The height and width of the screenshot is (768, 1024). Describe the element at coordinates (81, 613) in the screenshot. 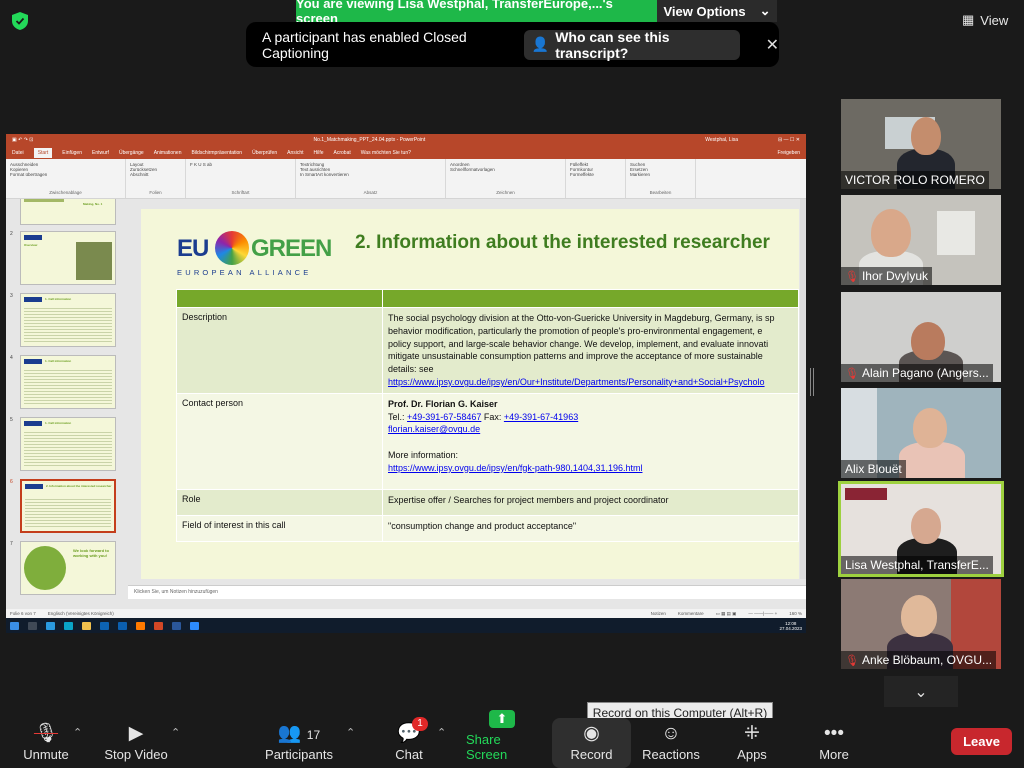

I see `status-language: Englisch (Vereinigtes Königreich)` at that location.